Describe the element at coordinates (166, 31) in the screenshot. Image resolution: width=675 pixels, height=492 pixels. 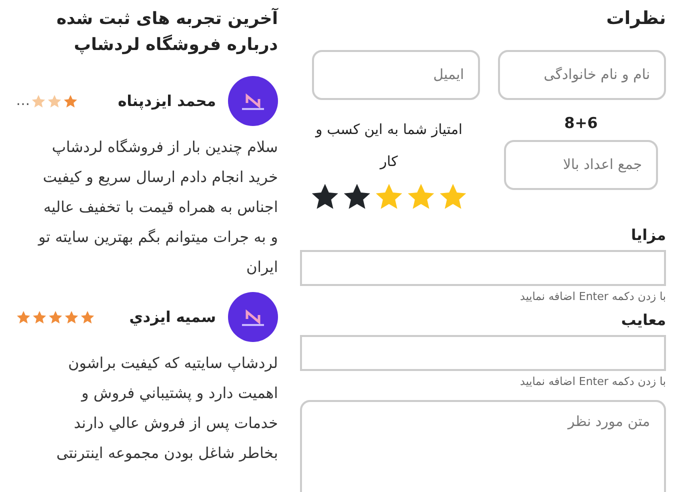
I see `reviews-title: آخرین تجربه های ثبت شده درباره فروشگاه لردشاپ` at that location.